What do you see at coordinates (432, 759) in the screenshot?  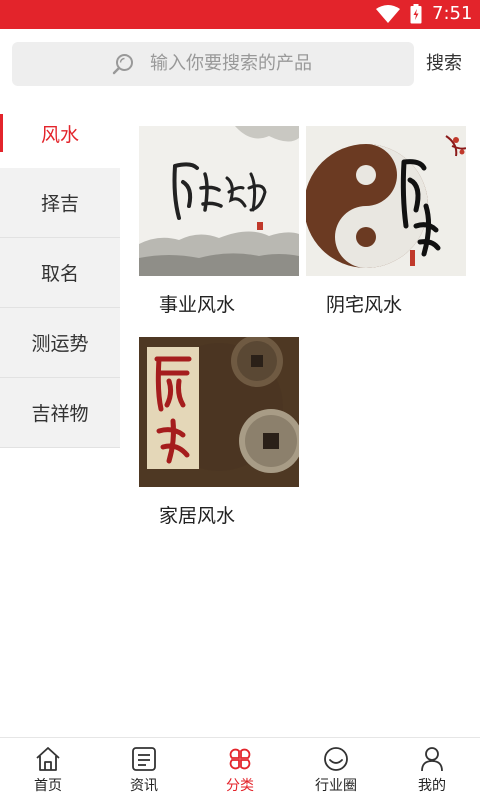 I see `user-icon` at bounding box center [432, 759].